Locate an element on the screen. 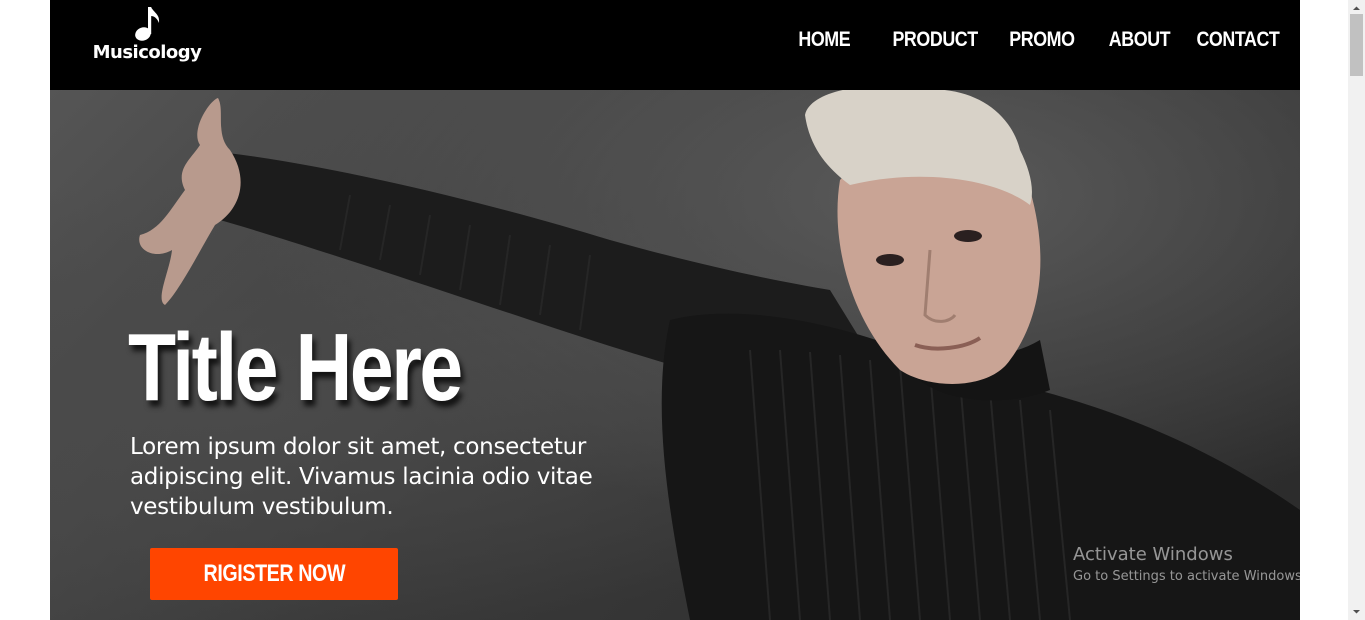 This screenshot has height=620, width=1365. logo-text: Musicology is located at coordinates (147, 52).